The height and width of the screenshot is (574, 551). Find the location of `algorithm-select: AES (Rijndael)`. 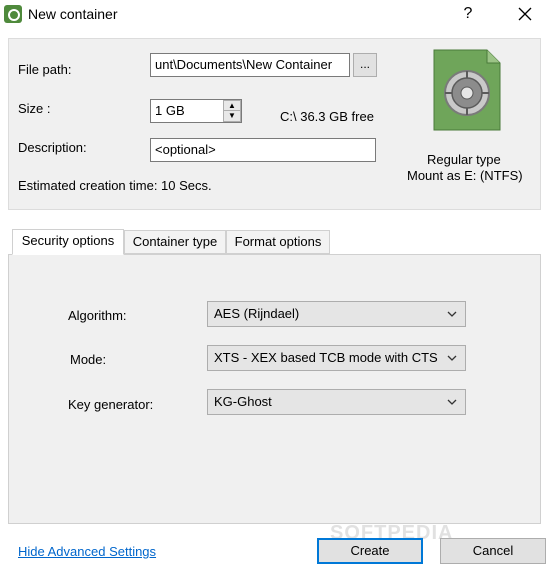

algorithm-select: AES (Rijndael) is located at coordinates (336, 314).